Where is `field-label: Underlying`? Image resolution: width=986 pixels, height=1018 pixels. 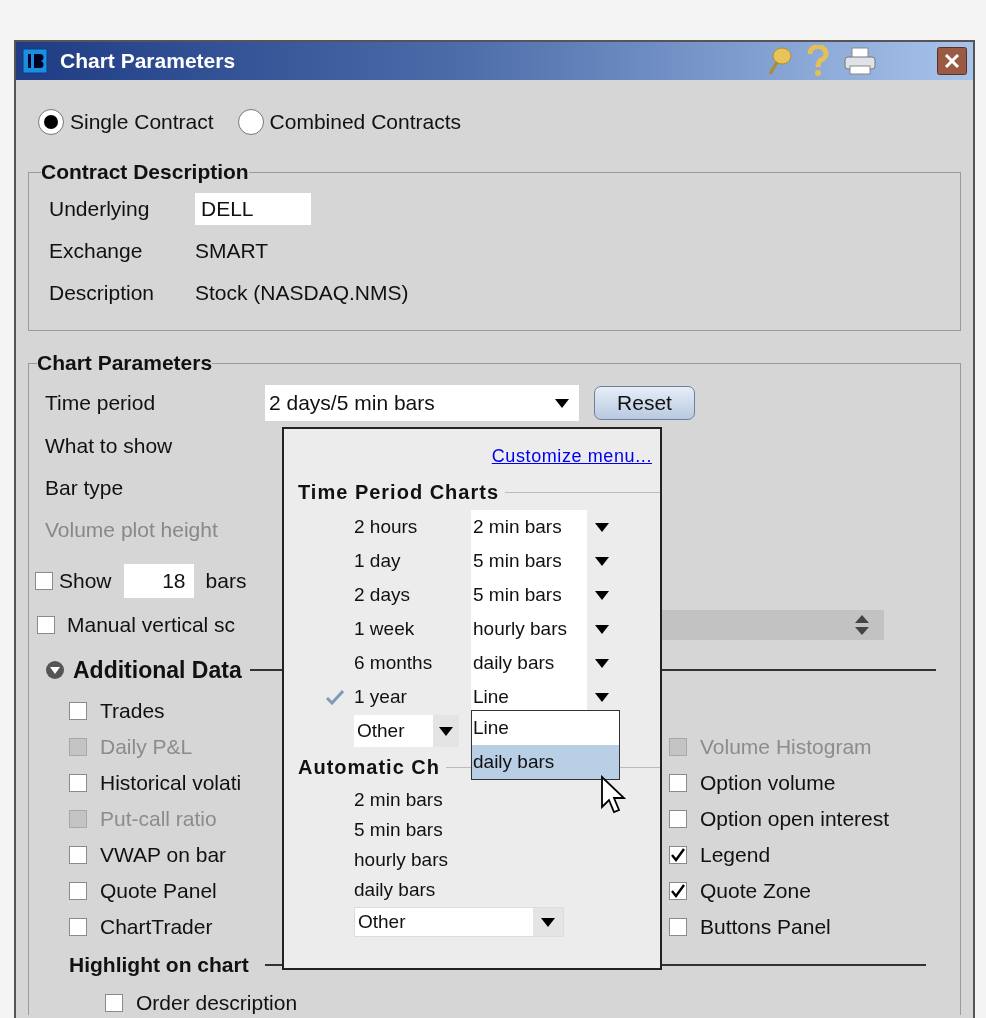
field-label: Underlying is located at coordinates (100, 209).